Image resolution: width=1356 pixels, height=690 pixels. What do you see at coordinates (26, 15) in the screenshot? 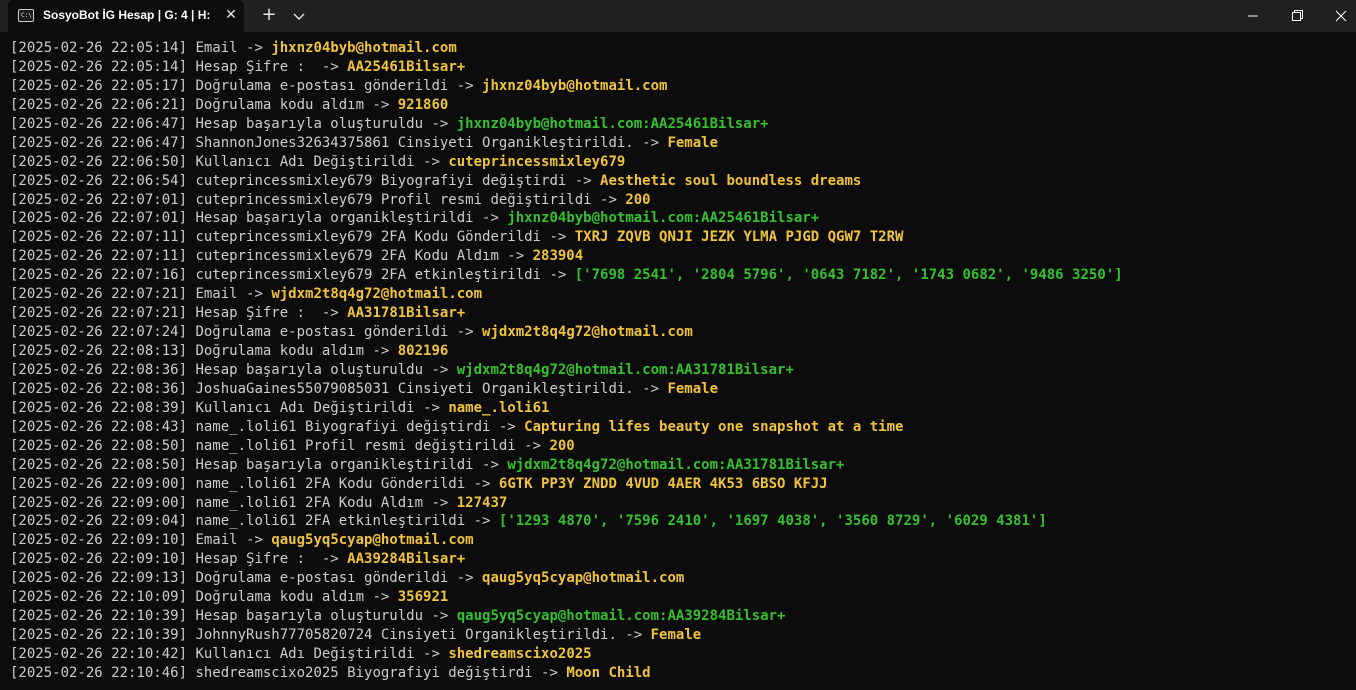
I see `terminal-icon: C:\` at bounding box center [26, 15].